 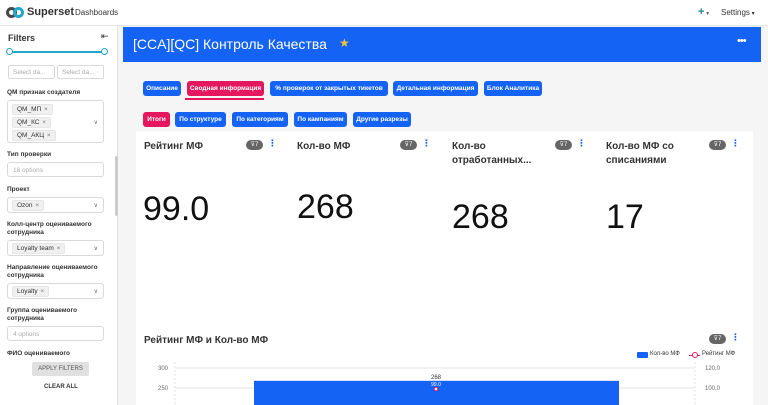 What do you see at coordinates (640, 153) in the screenshot?
I see `metric-title: Кол-во МФ со списаниями` at bounding box center [640, 153].